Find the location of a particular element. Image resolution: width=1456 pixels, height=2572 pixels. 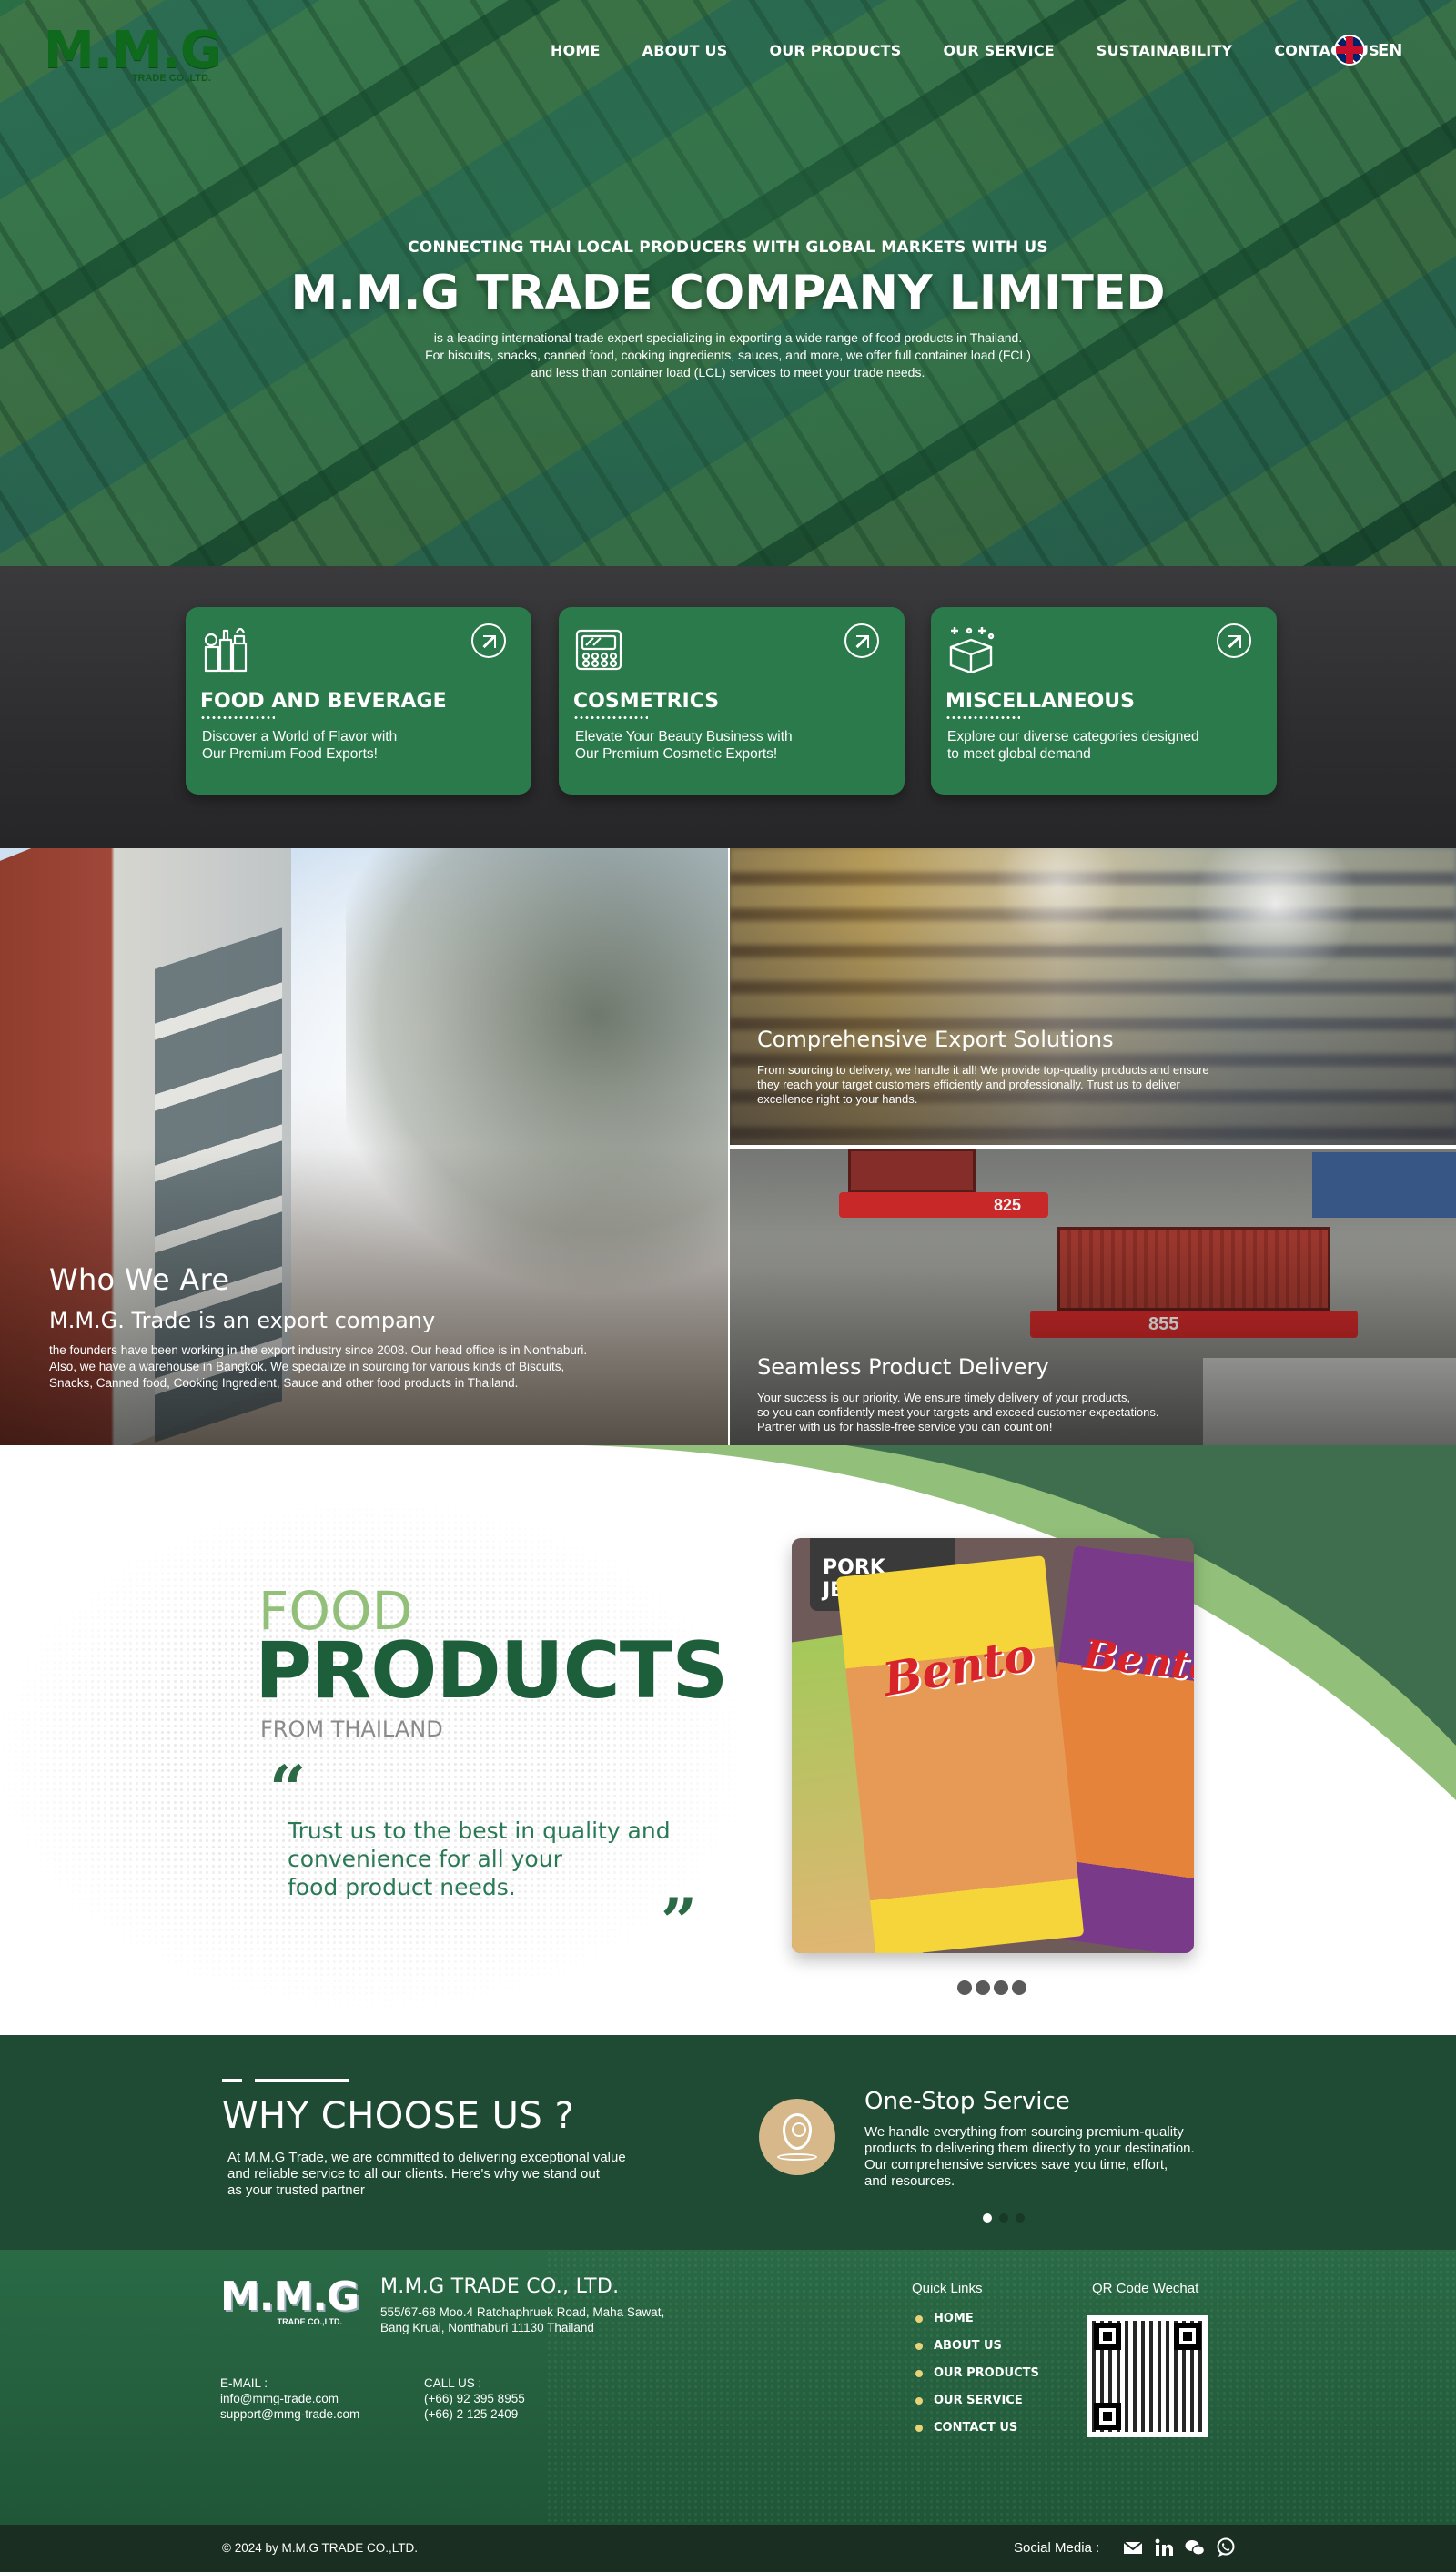

email-link: support@mmg-trade.com is located at coordinates (289, 2414).